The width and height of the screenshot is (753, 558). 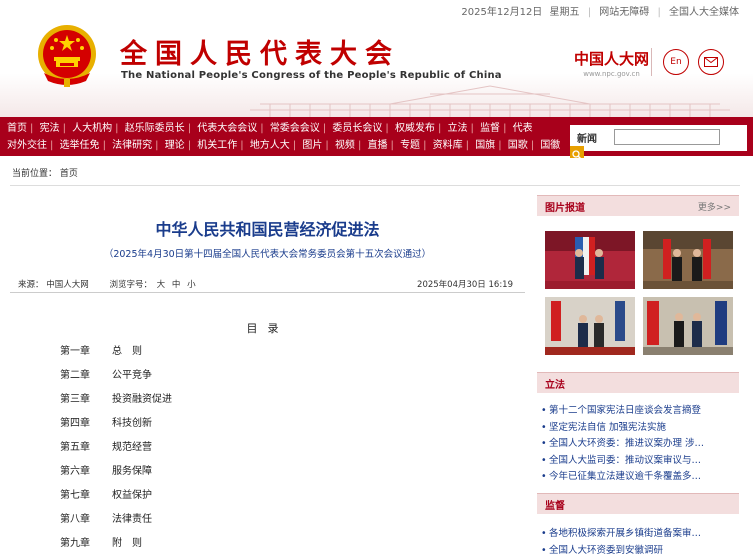 I want to click on mail-icon, so click(x=711, y=62).